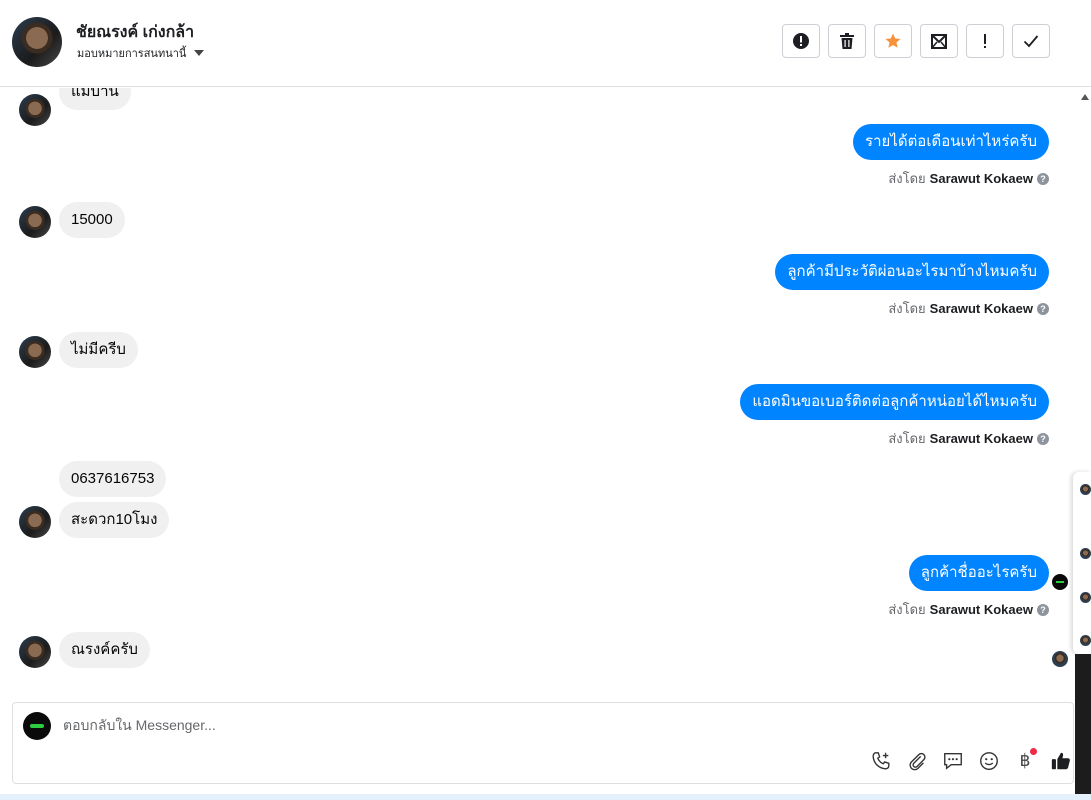 The height and width of the screenshot is (800, 1091). I want to click on incoming-message-bubble: แม่บ้าน, so click(95, 99).